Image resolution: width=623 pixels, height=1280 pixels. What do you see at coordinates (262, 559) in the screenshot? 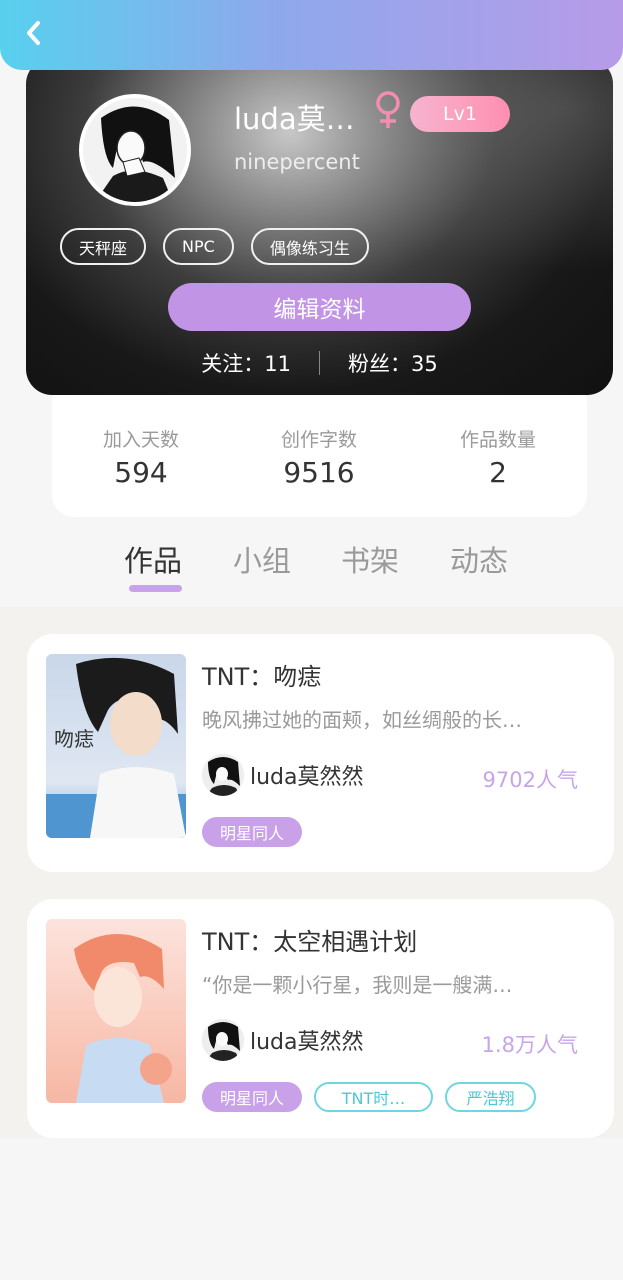
I see `tab-groups: 小组` at bounding box center [262, 559].